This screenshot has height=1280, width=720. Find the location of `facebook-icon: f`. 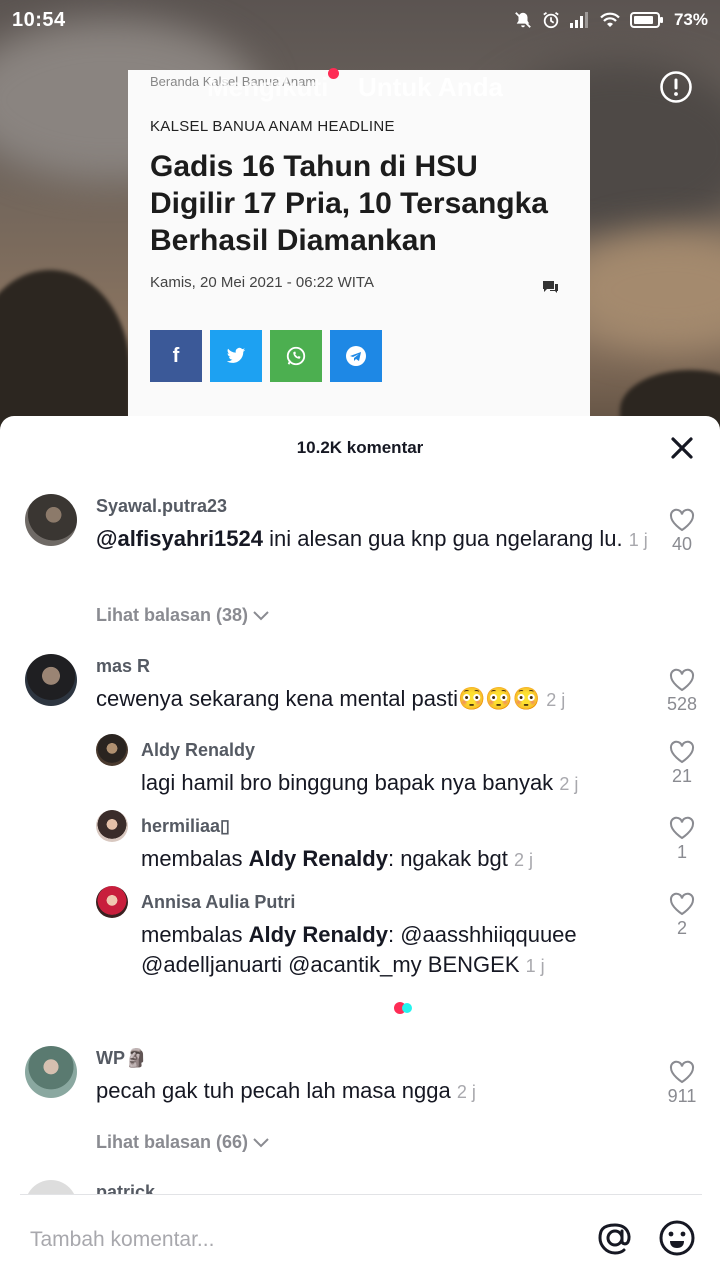

facebook-icon: f is located at coordinates (176, 355).